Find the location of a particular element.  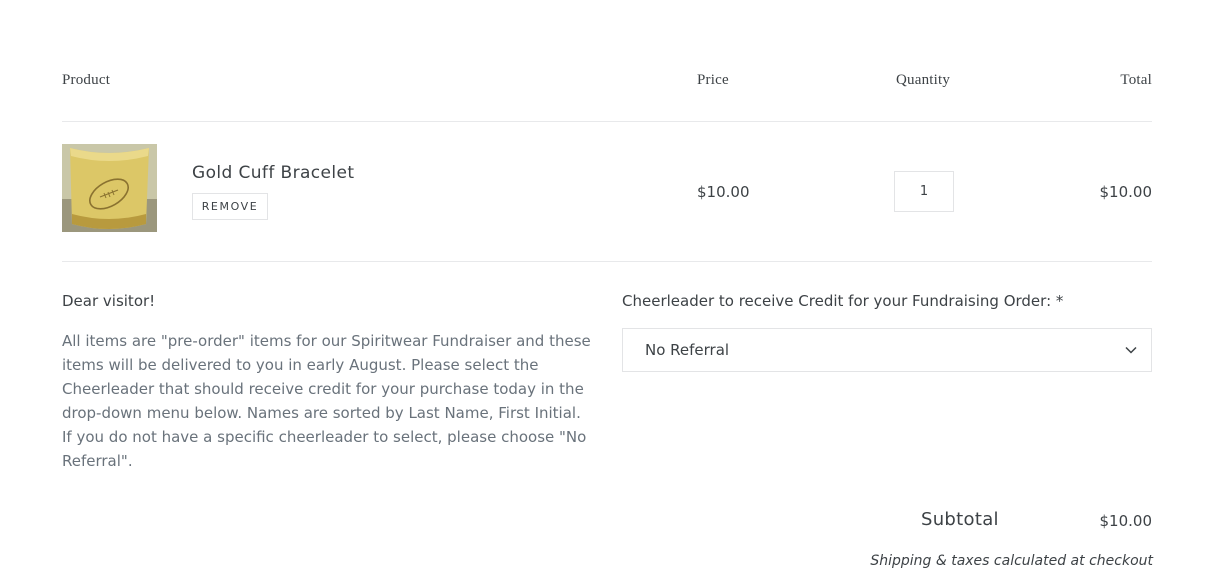

shipping-note: Shipping & taxes calculated at checkout is located at coordinates (1011, 561).